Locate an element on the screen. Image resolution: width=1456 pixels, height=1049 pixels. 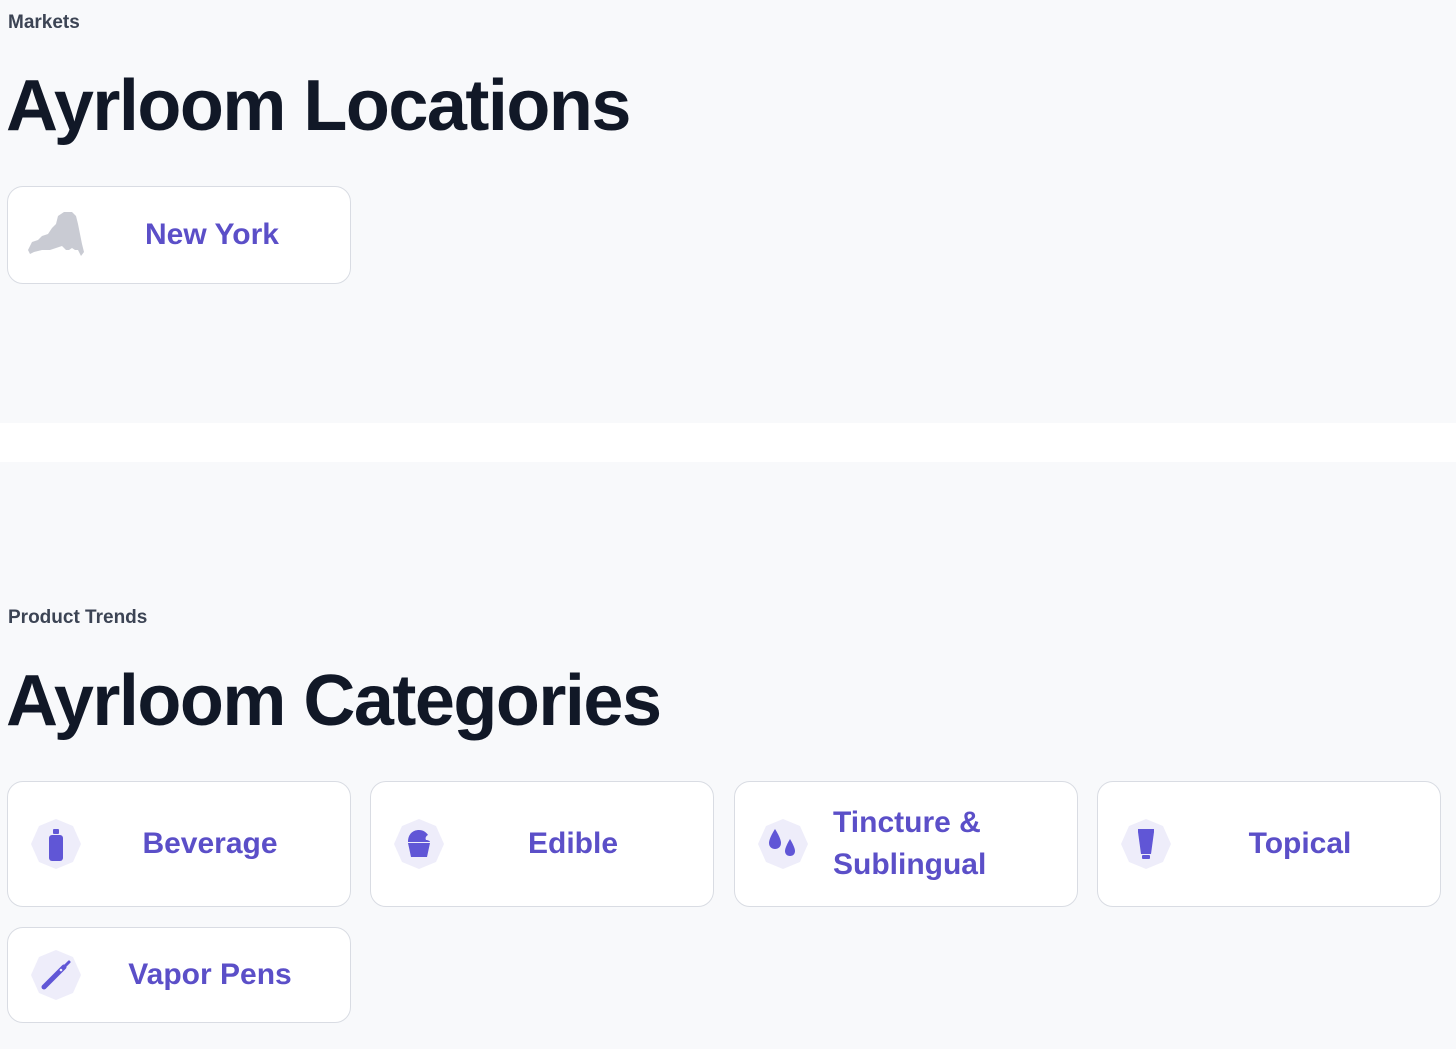
category-card-topical: Topical is located at coordinates (1269, 844).